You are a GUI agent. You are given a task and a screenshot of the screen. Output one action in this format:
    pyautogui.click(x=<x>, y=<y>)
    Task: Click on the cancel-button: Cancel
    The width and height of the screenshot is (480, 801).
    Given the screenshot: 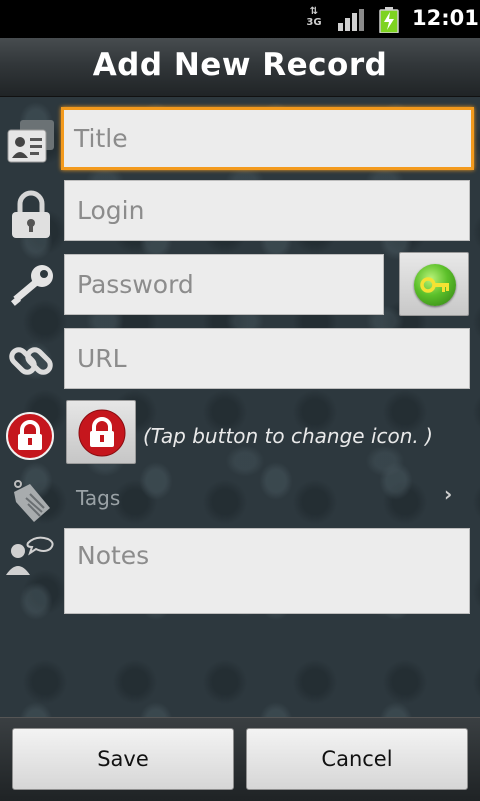 What is the action you would take?
    pyautogui.click(x=357, y=759)
    